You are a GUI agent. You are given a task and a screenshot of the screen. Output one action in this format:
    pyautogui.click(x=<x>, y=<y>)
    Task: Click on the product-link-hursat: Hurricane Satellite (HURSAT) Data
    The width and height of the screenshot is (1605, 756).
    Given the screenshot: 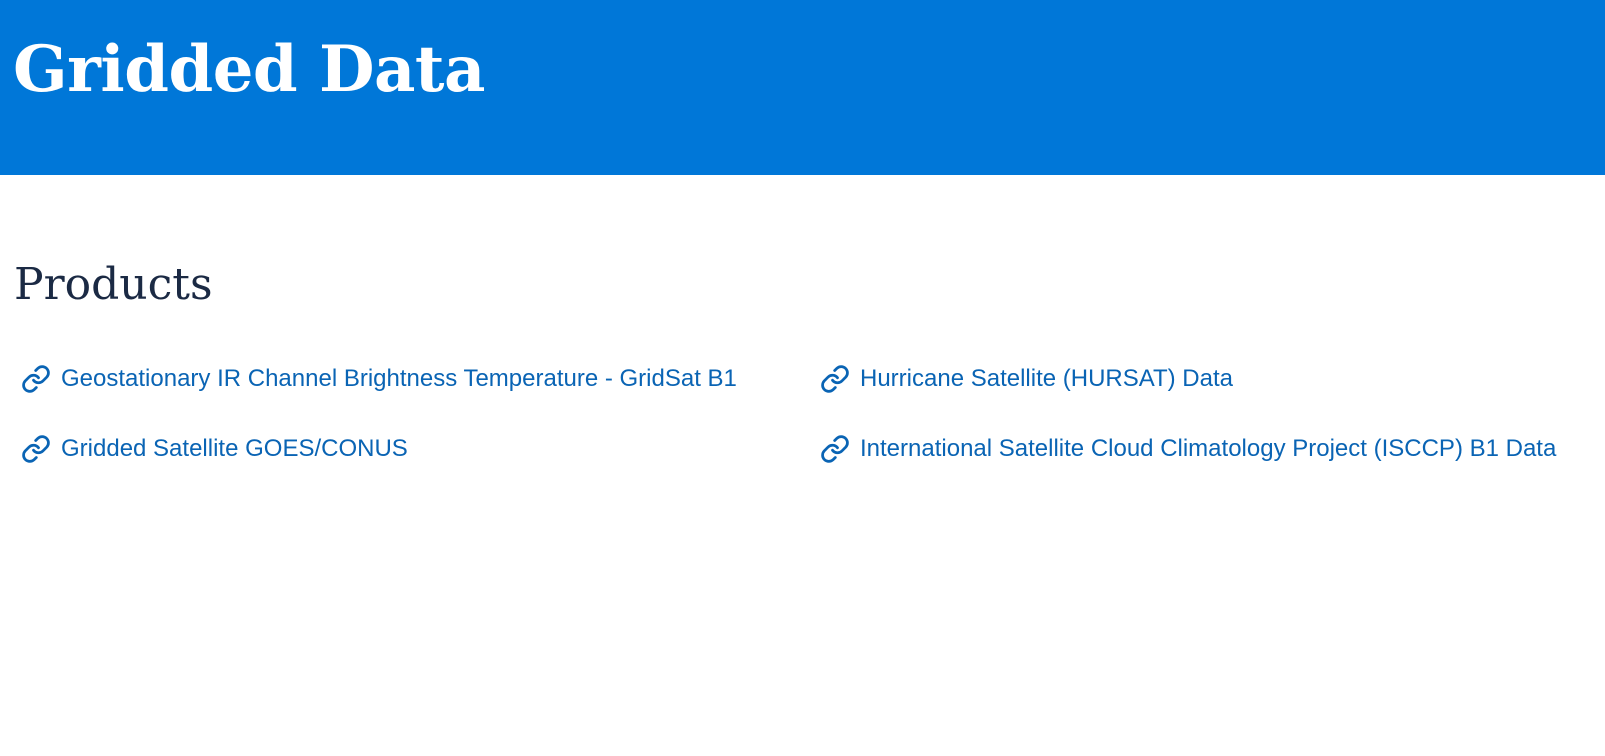 What is the action you would take?
    pyautogui.click(x=1026, y=379)
    